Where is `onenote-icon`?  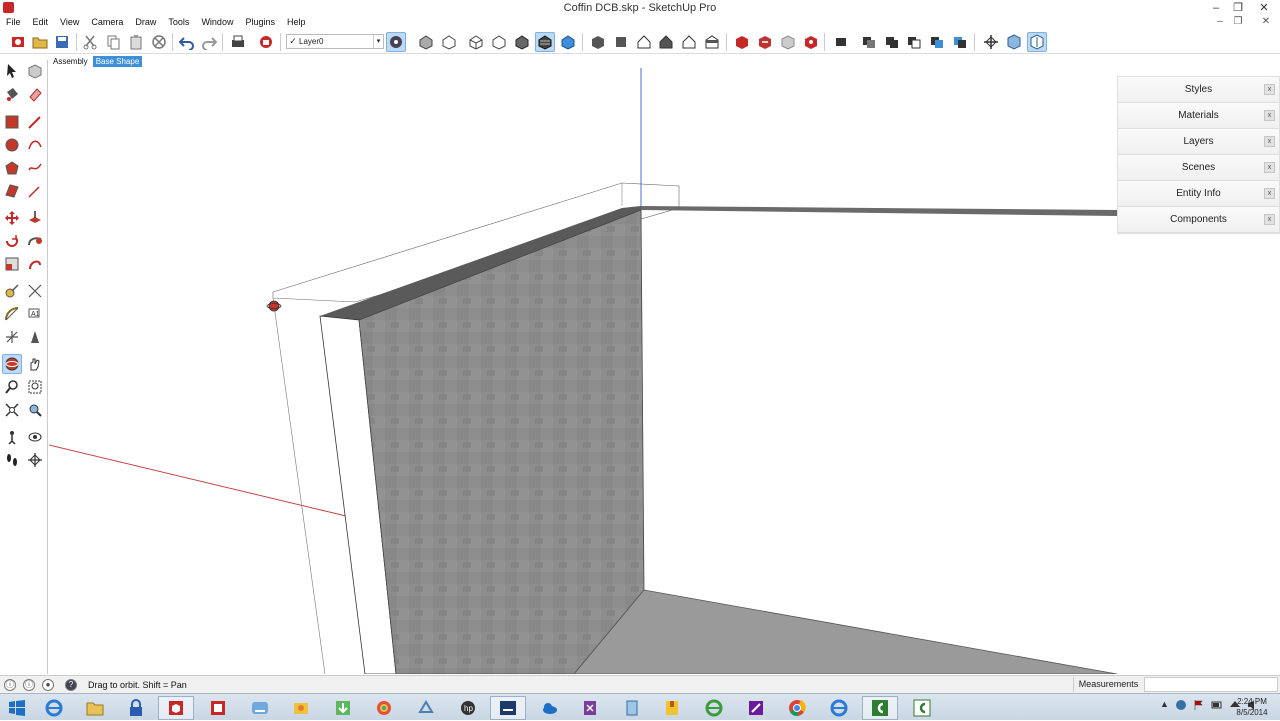 onenote-icon is located at coordinates (590, 708).